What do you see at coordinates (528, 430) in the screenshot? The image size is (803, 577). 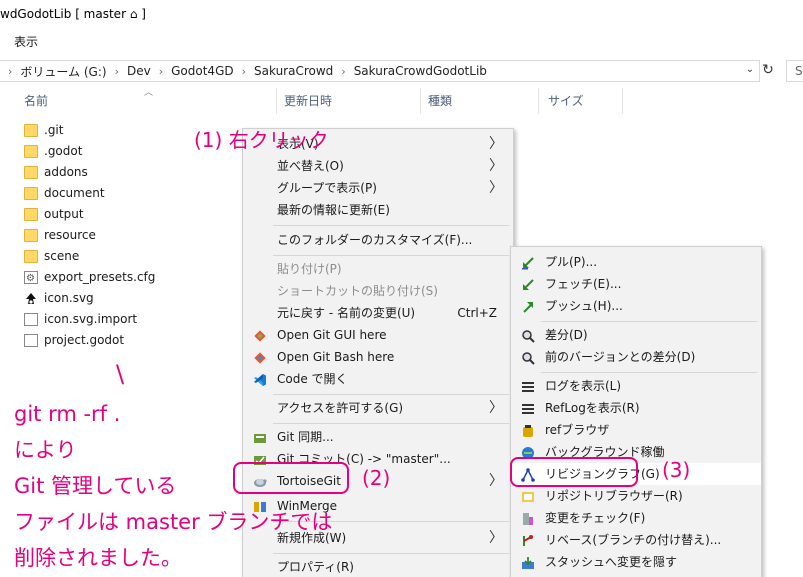 I see `ref-browser-icon` at bounding box center [528, 430].